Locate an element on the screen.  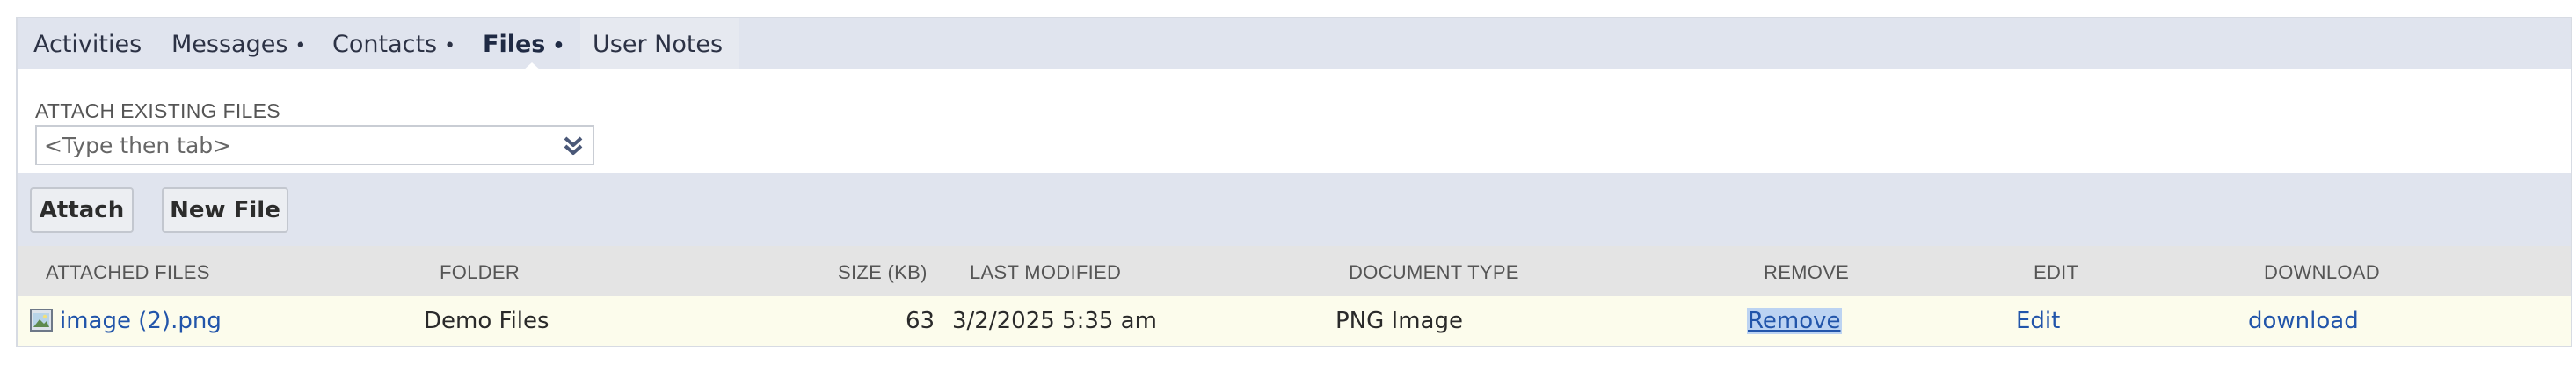
attach-existing-label: ATTACH EXISTING FILES is located at coordinates (157, 110).